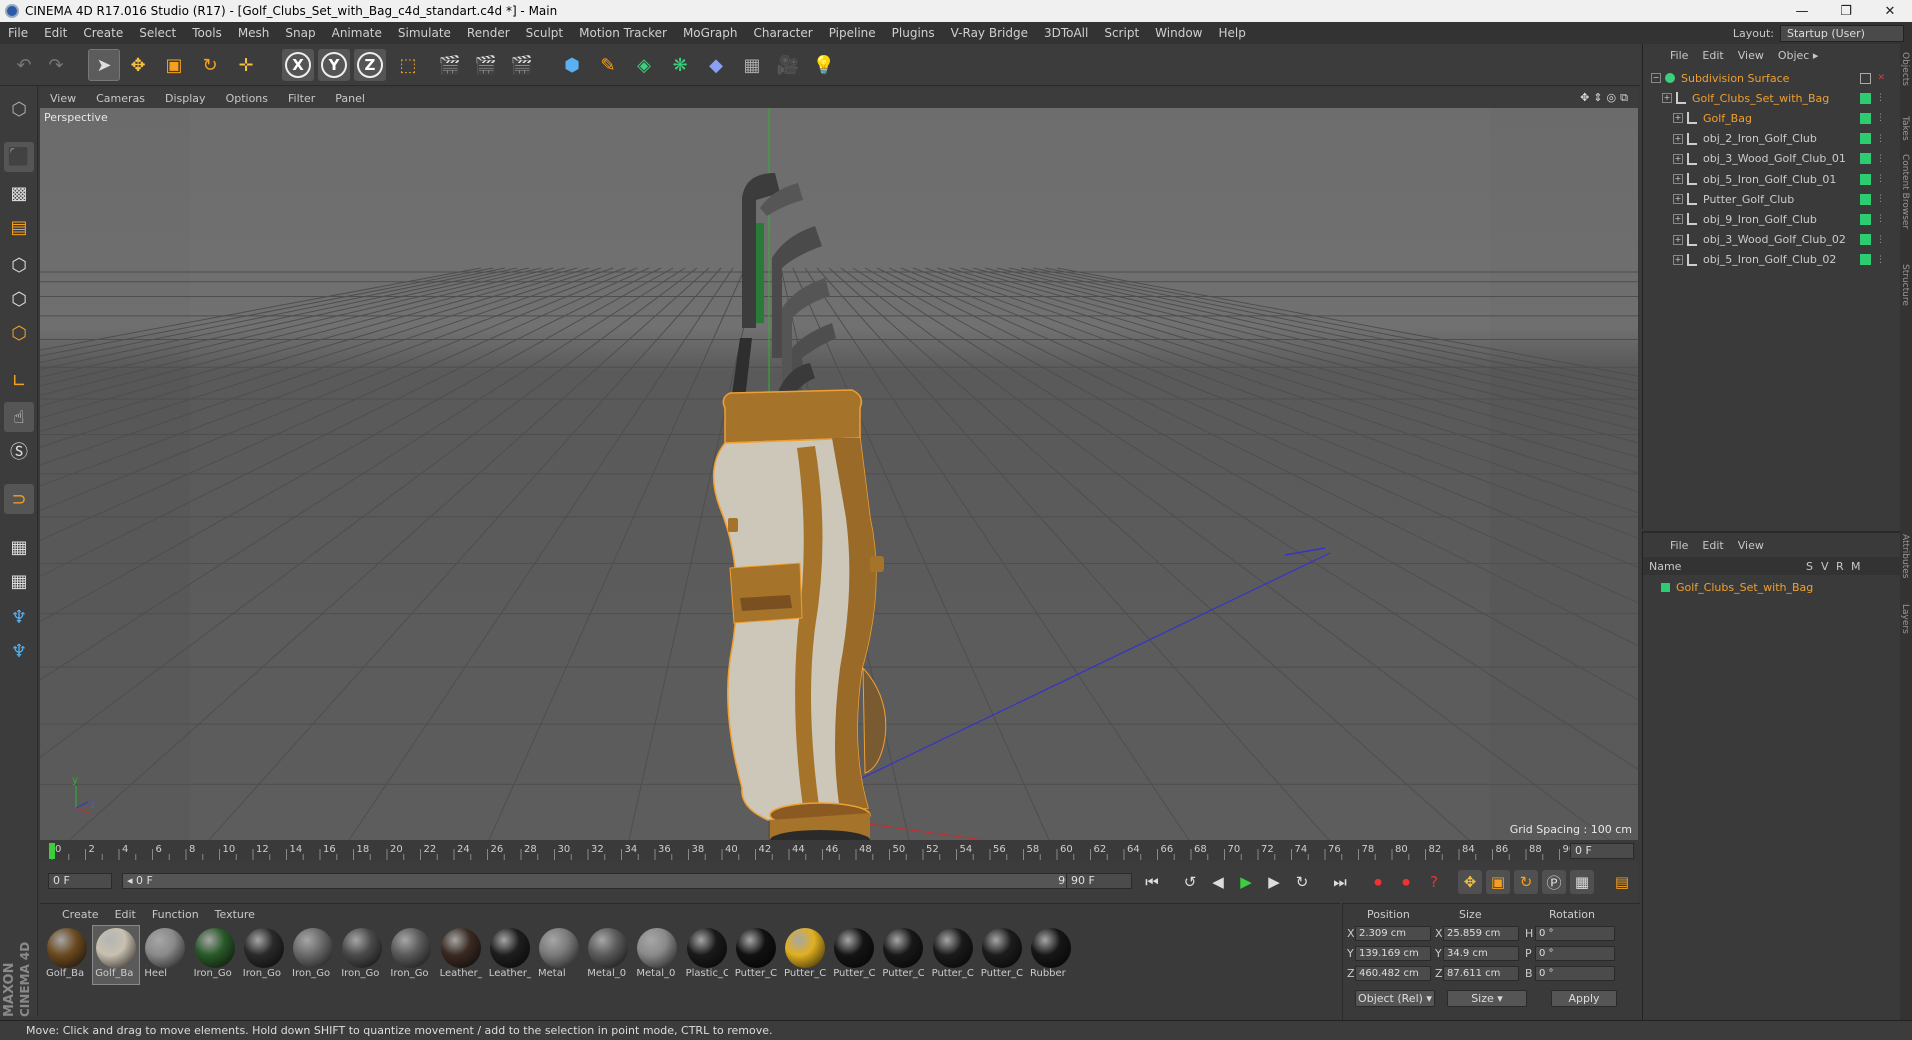 The width and height of the screenshot is (1912, 1040). What do you see at coordinates (300, 33) in the screenshot?
I see `menu-snap: Snap` at bounding box center [300, 33].